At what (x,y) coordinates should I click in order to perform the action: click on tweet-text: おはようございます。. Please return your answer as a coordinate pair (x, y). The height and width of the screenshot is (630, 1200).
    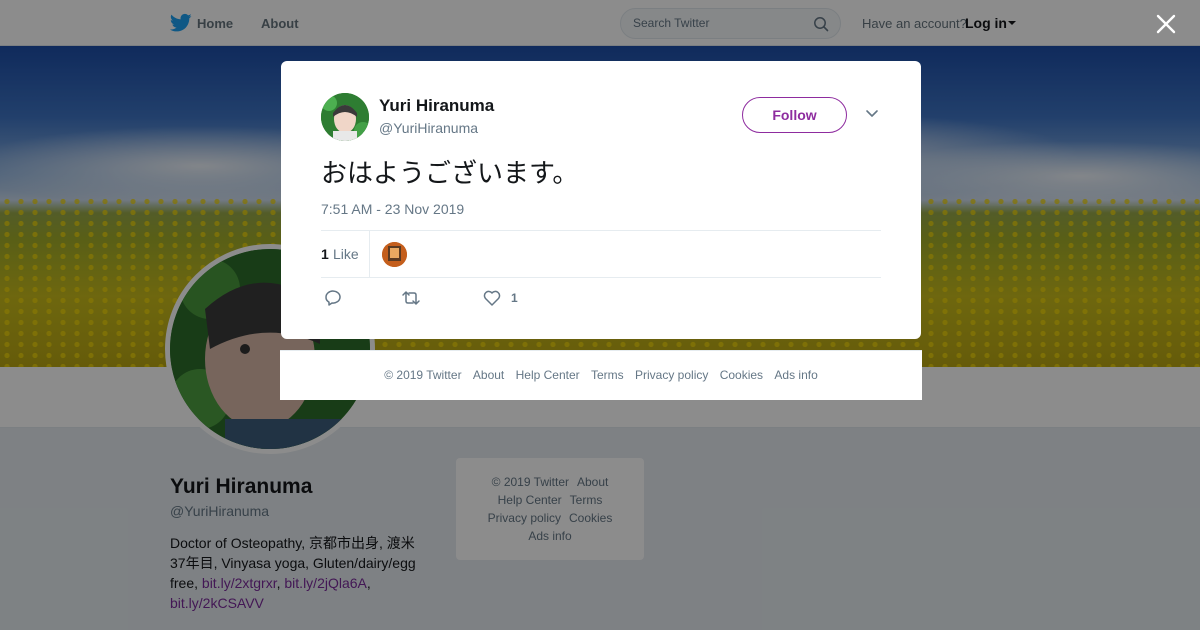
    Looking at the image, I should click on (450, 174).